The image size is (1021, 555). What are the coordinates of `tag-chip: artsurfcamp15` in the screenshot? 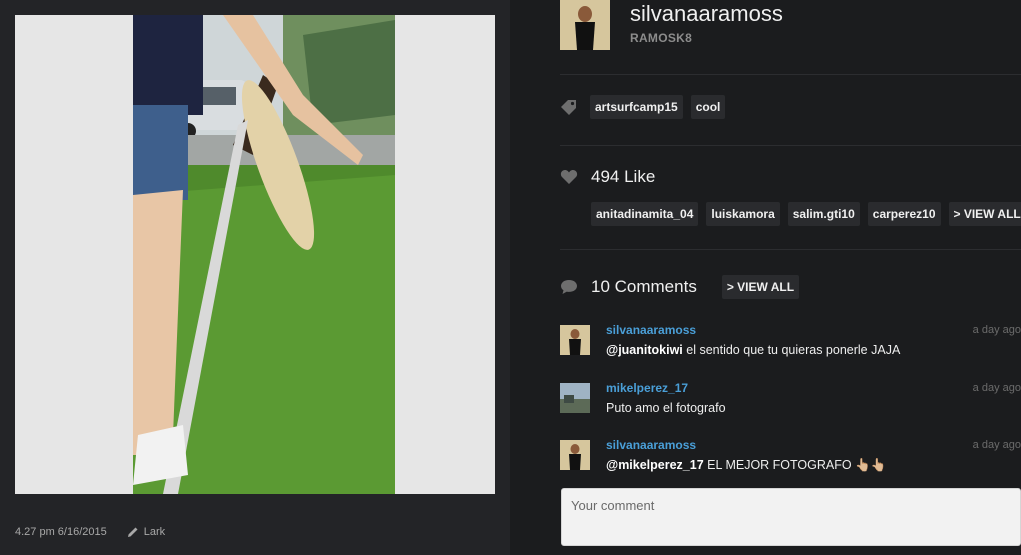 It's located at (636, 107).